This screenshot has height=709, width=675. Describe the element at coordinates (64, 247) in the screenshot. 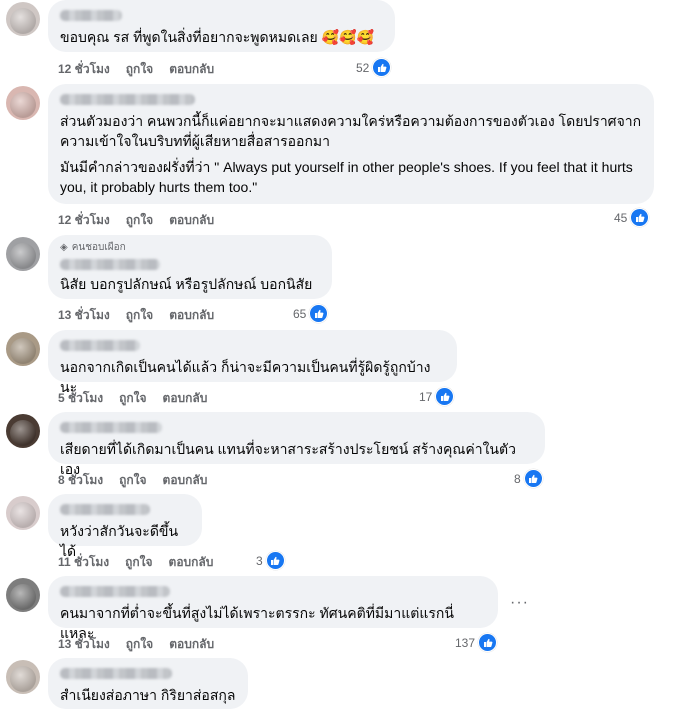

I see `gem-icon: ◈` at that location.